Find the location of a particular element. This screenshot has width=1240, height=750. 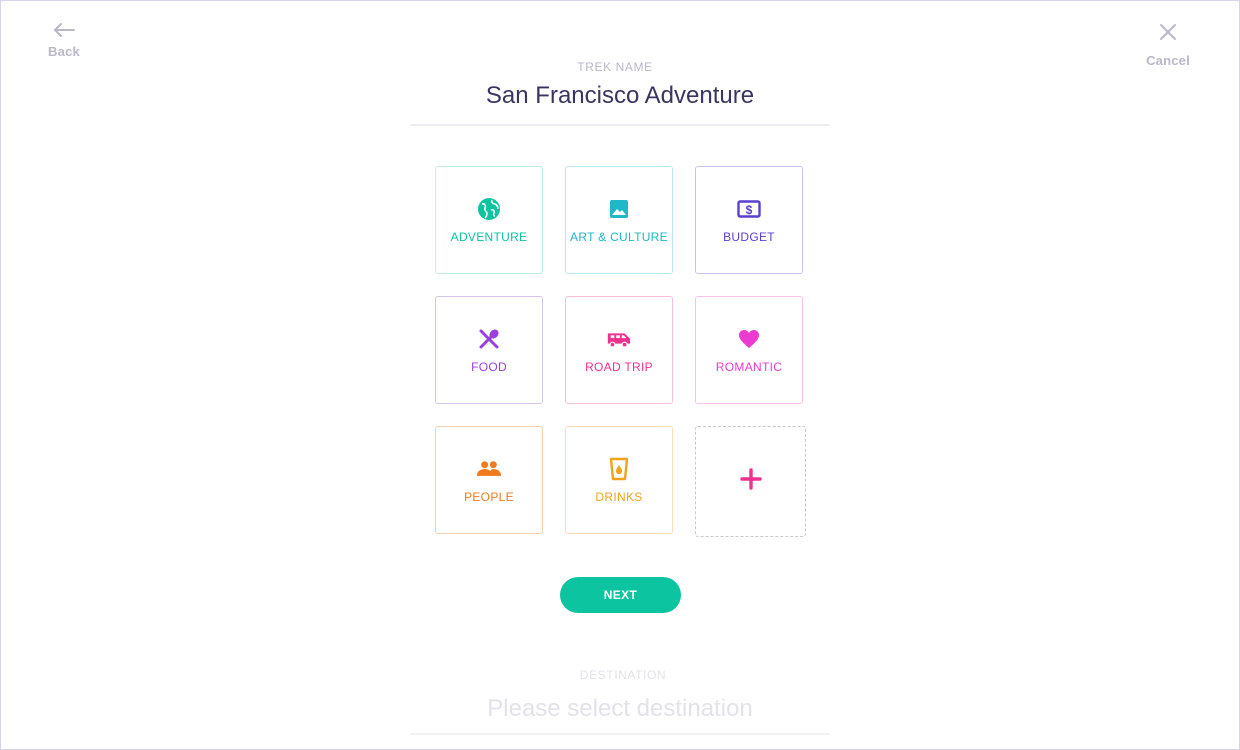

trek-name-label: TREK NAME is located at coordinates (615, 67).